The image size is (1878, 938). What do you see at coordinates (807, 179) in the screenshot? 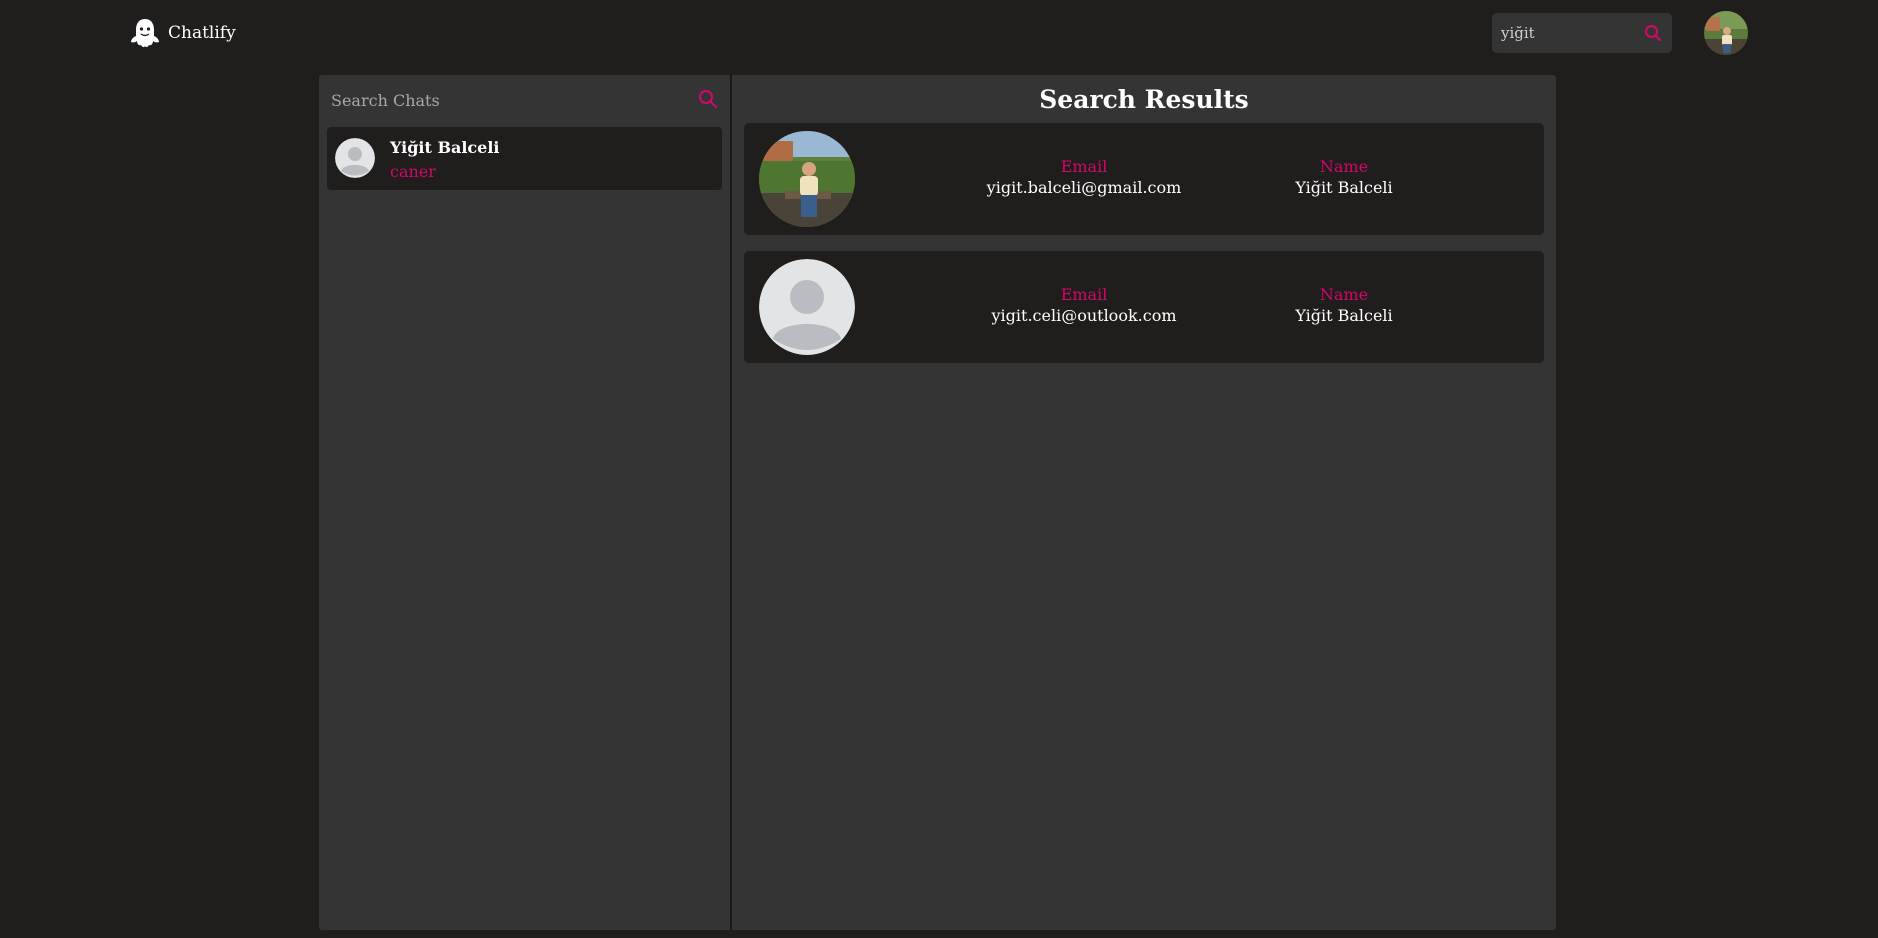
I see `user-photo-avatar` at bounding box center [807, 179].